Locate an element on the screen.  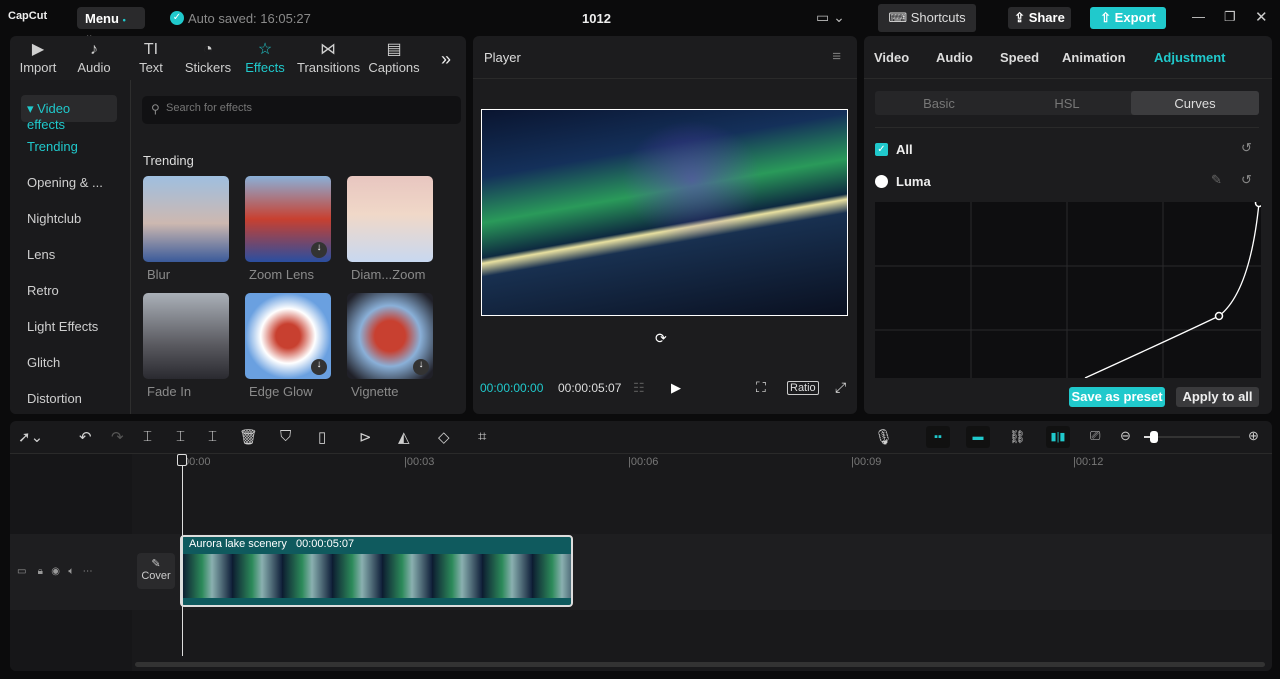
fullscreen-icon: ⤢ is located at coordinates (840, 387).